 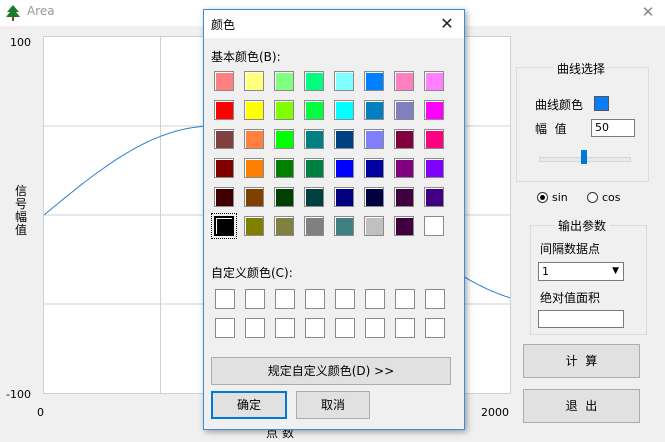 I want to click on ok-button: 确定, so click(x=249, y=405).